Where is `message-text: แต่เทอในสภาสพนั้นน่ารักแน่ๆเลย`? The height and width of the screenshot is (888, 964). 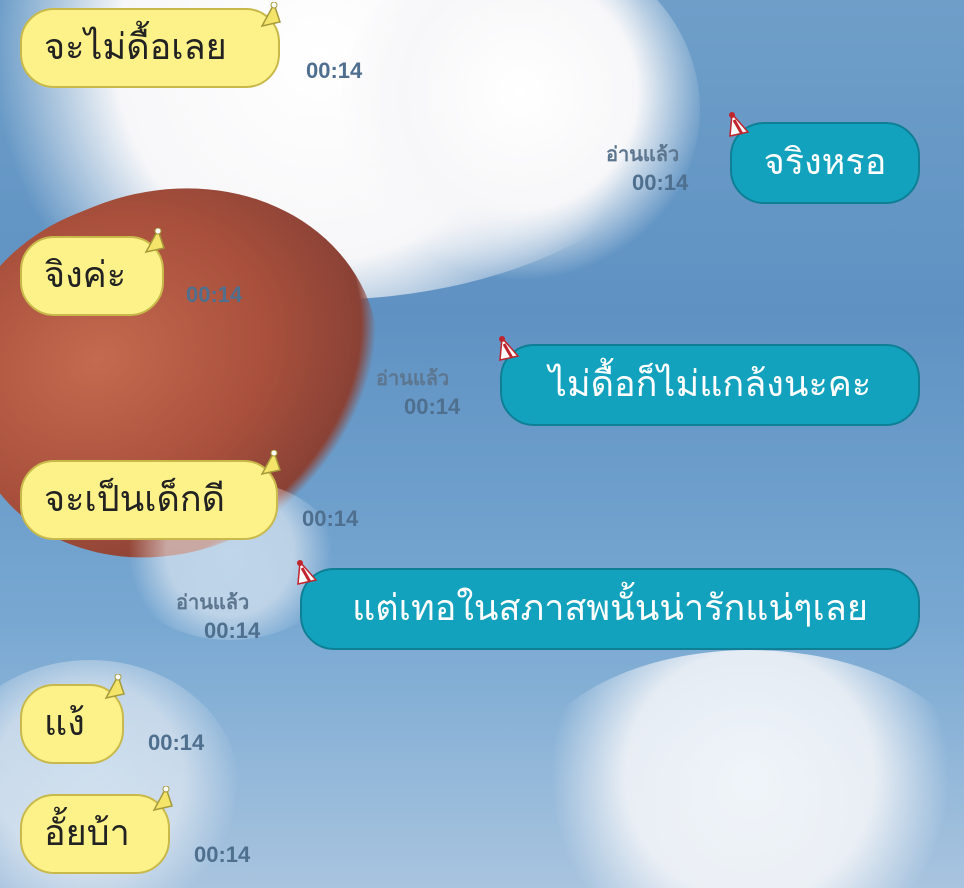 message-text: แต่เทอในสภาสพนั้นน่ารักแน่ๆเลย is located at coordinates (610, 608).